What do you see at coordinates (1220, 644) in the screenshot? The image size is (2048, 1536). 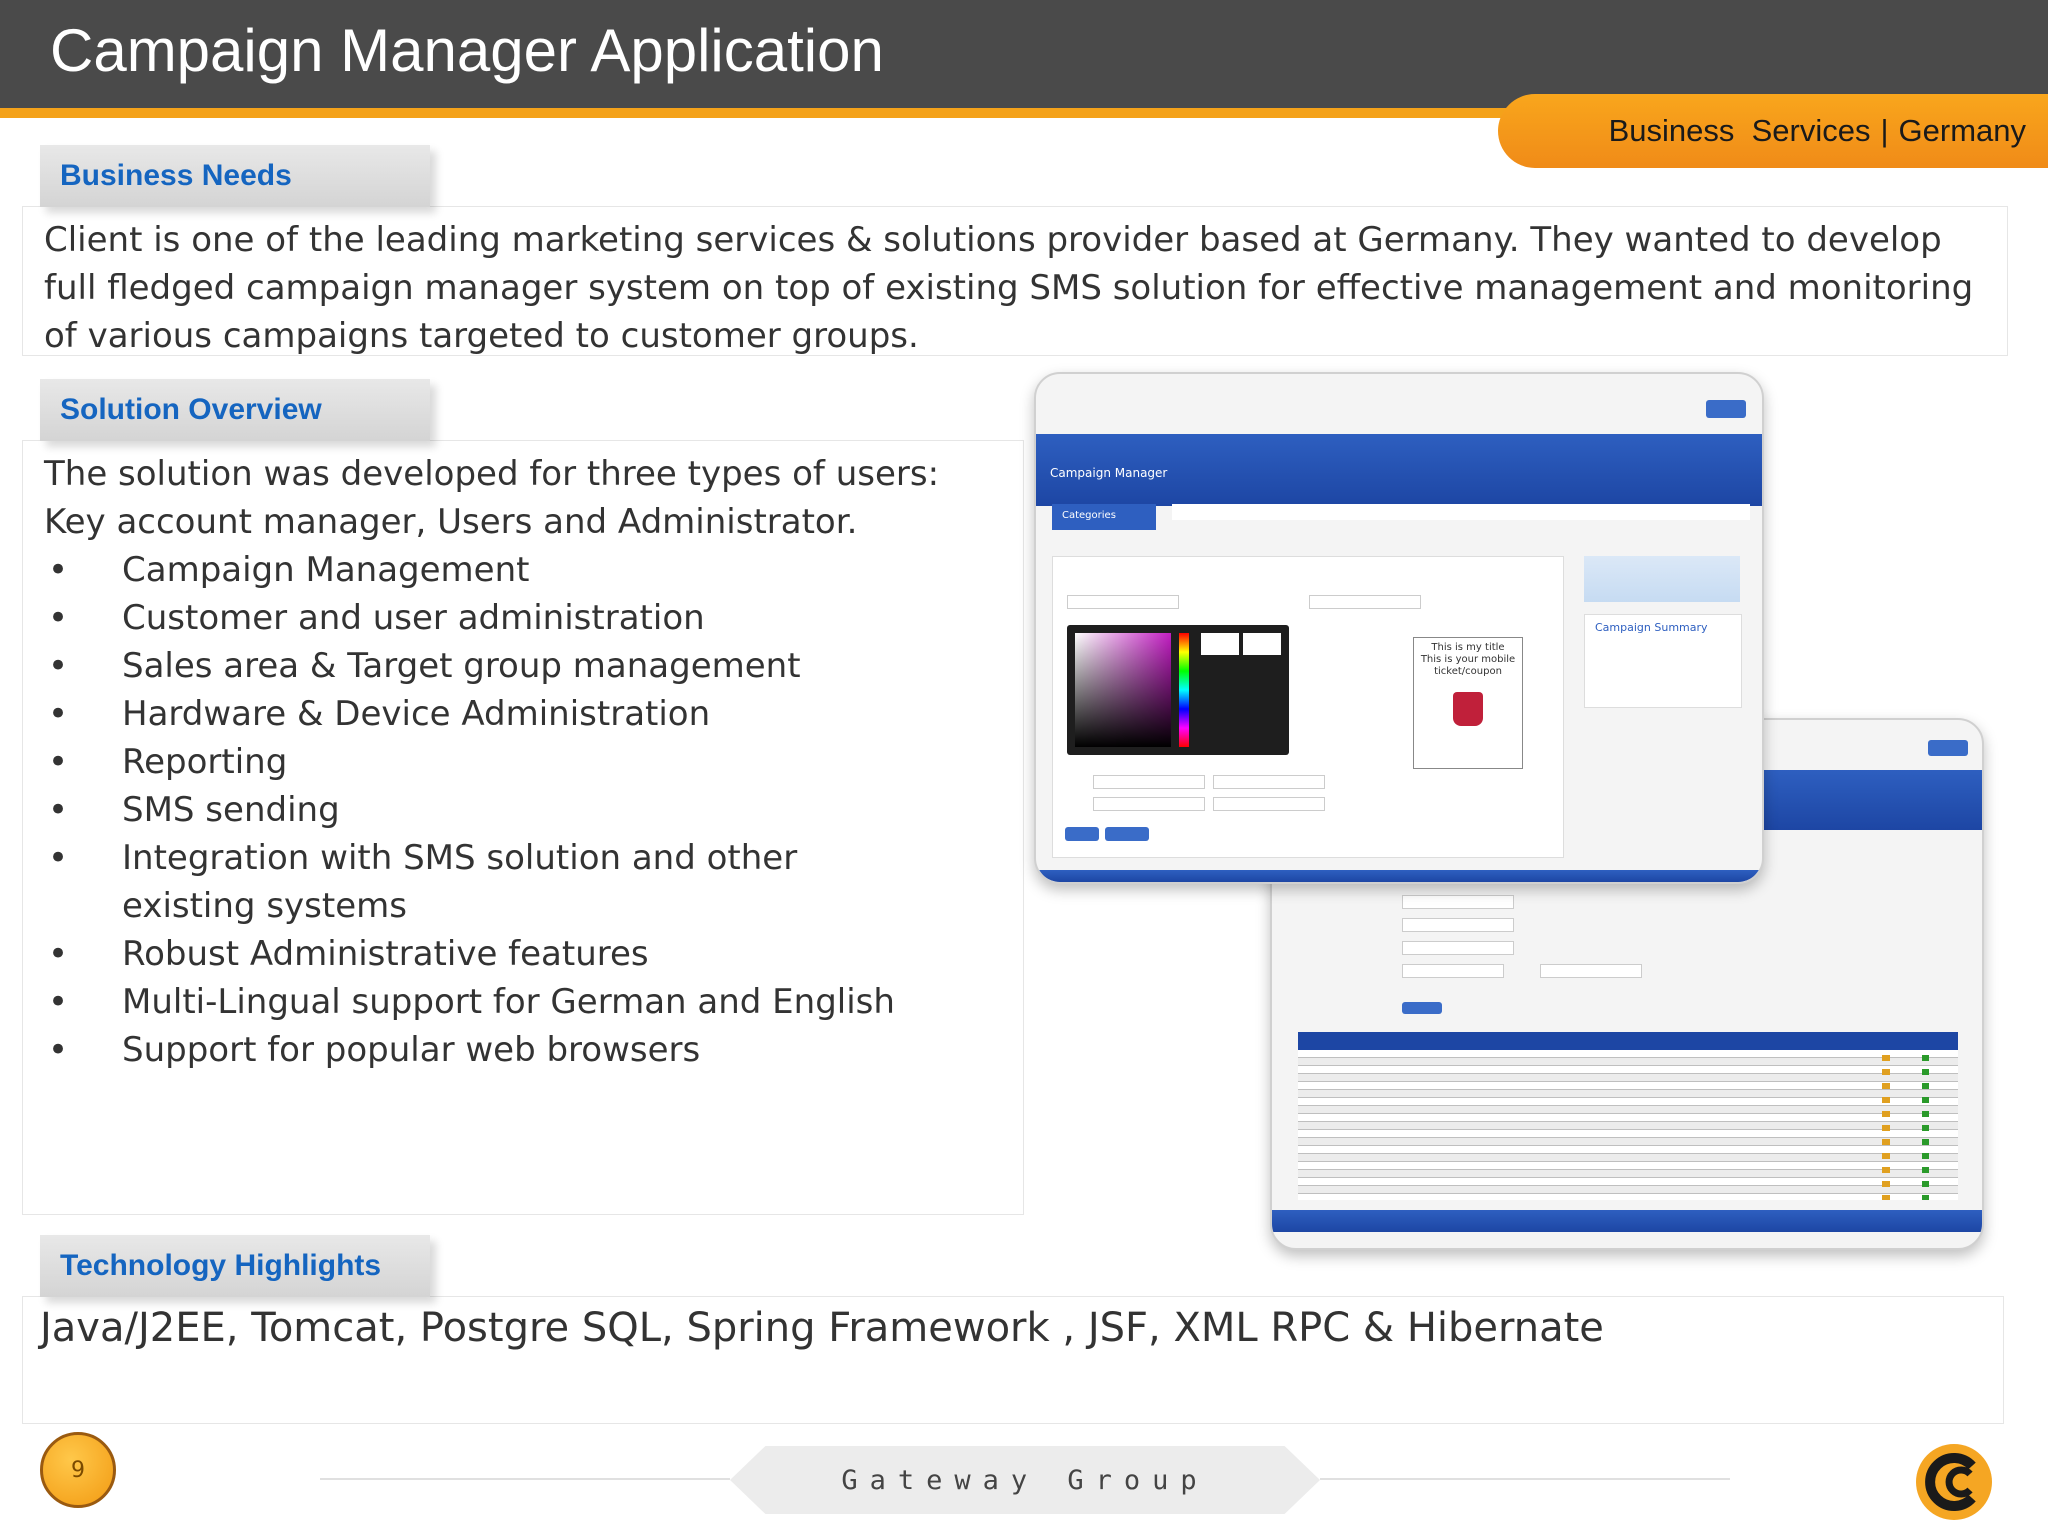 I see `mock-swatch-new` at bounding box center [1220, 644].